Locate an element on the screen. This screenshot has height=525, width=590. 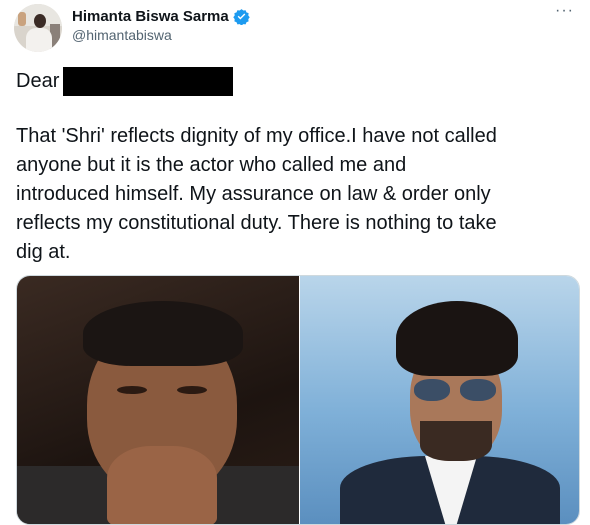
author-name: Himanta Biswa Sarma is located at coordinates (150, 16).